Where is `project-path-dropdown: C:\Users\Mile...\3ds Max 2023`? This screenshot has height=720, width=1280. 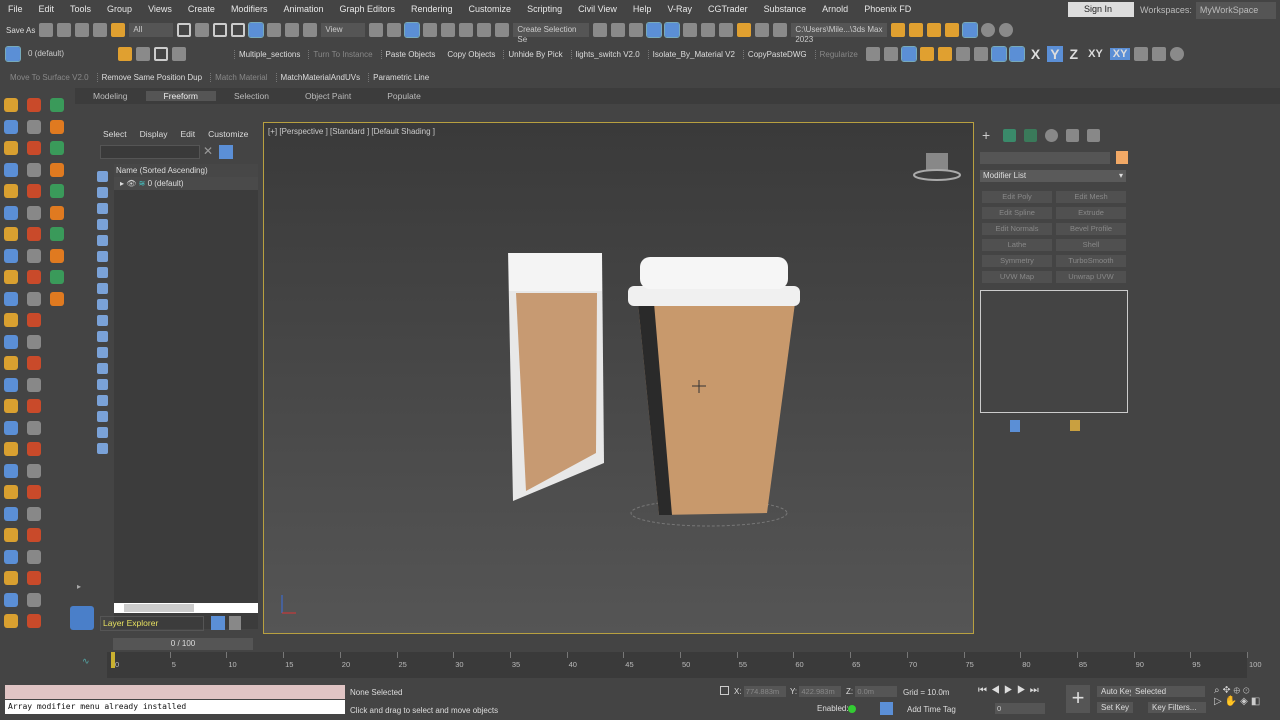 project-path-dropdown: C:\Users\Mile...\3ds Max 2023 is located at coordinates (839, 33).